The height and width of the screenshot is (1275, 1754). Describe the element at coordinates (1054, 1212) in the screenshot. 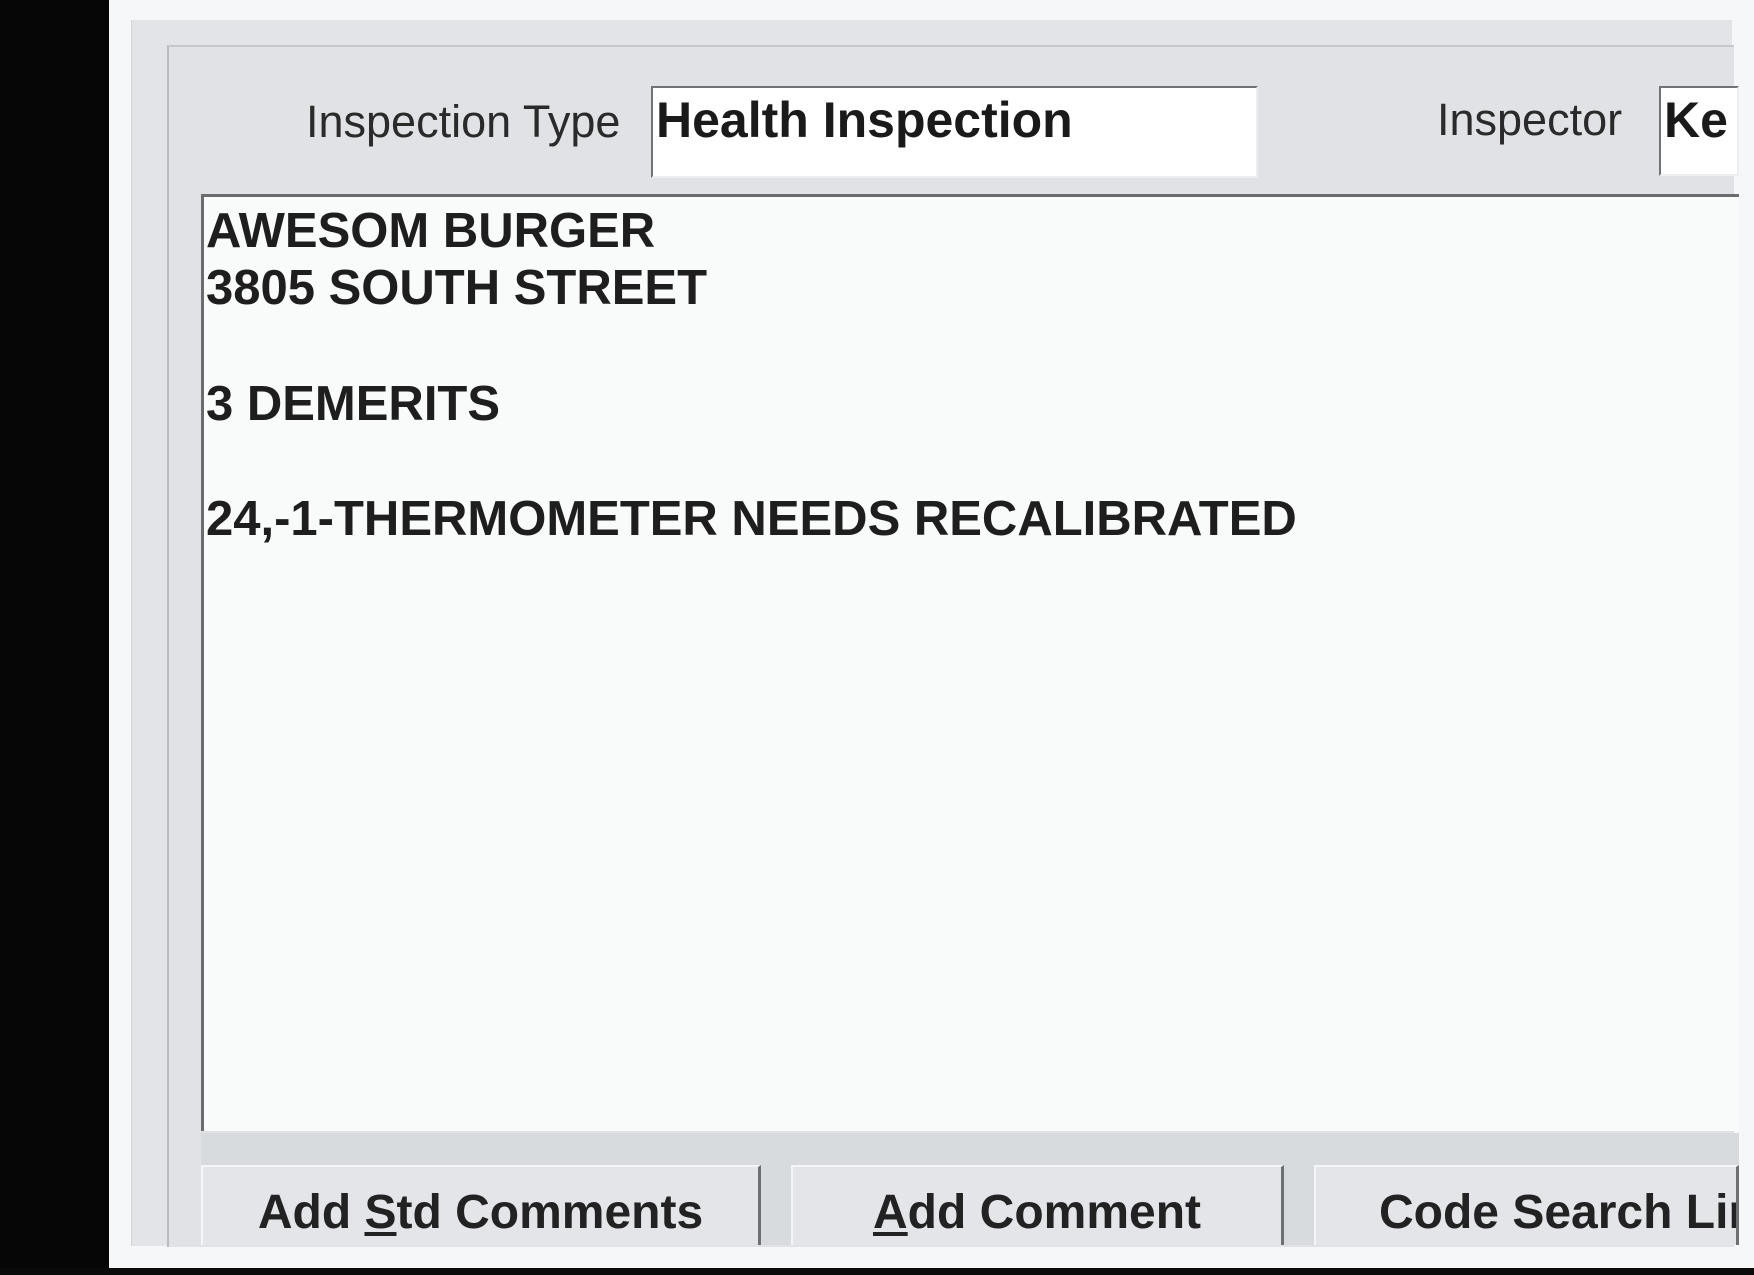

I see `add-comment-label-post: dd Comment` at that location.